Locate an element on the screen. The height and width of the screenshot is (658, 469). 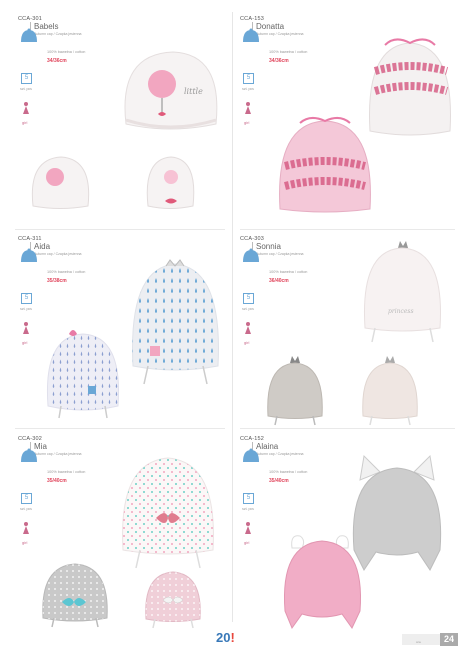
hat-photo-sonnia-grey is located at coordinates (295, 391).